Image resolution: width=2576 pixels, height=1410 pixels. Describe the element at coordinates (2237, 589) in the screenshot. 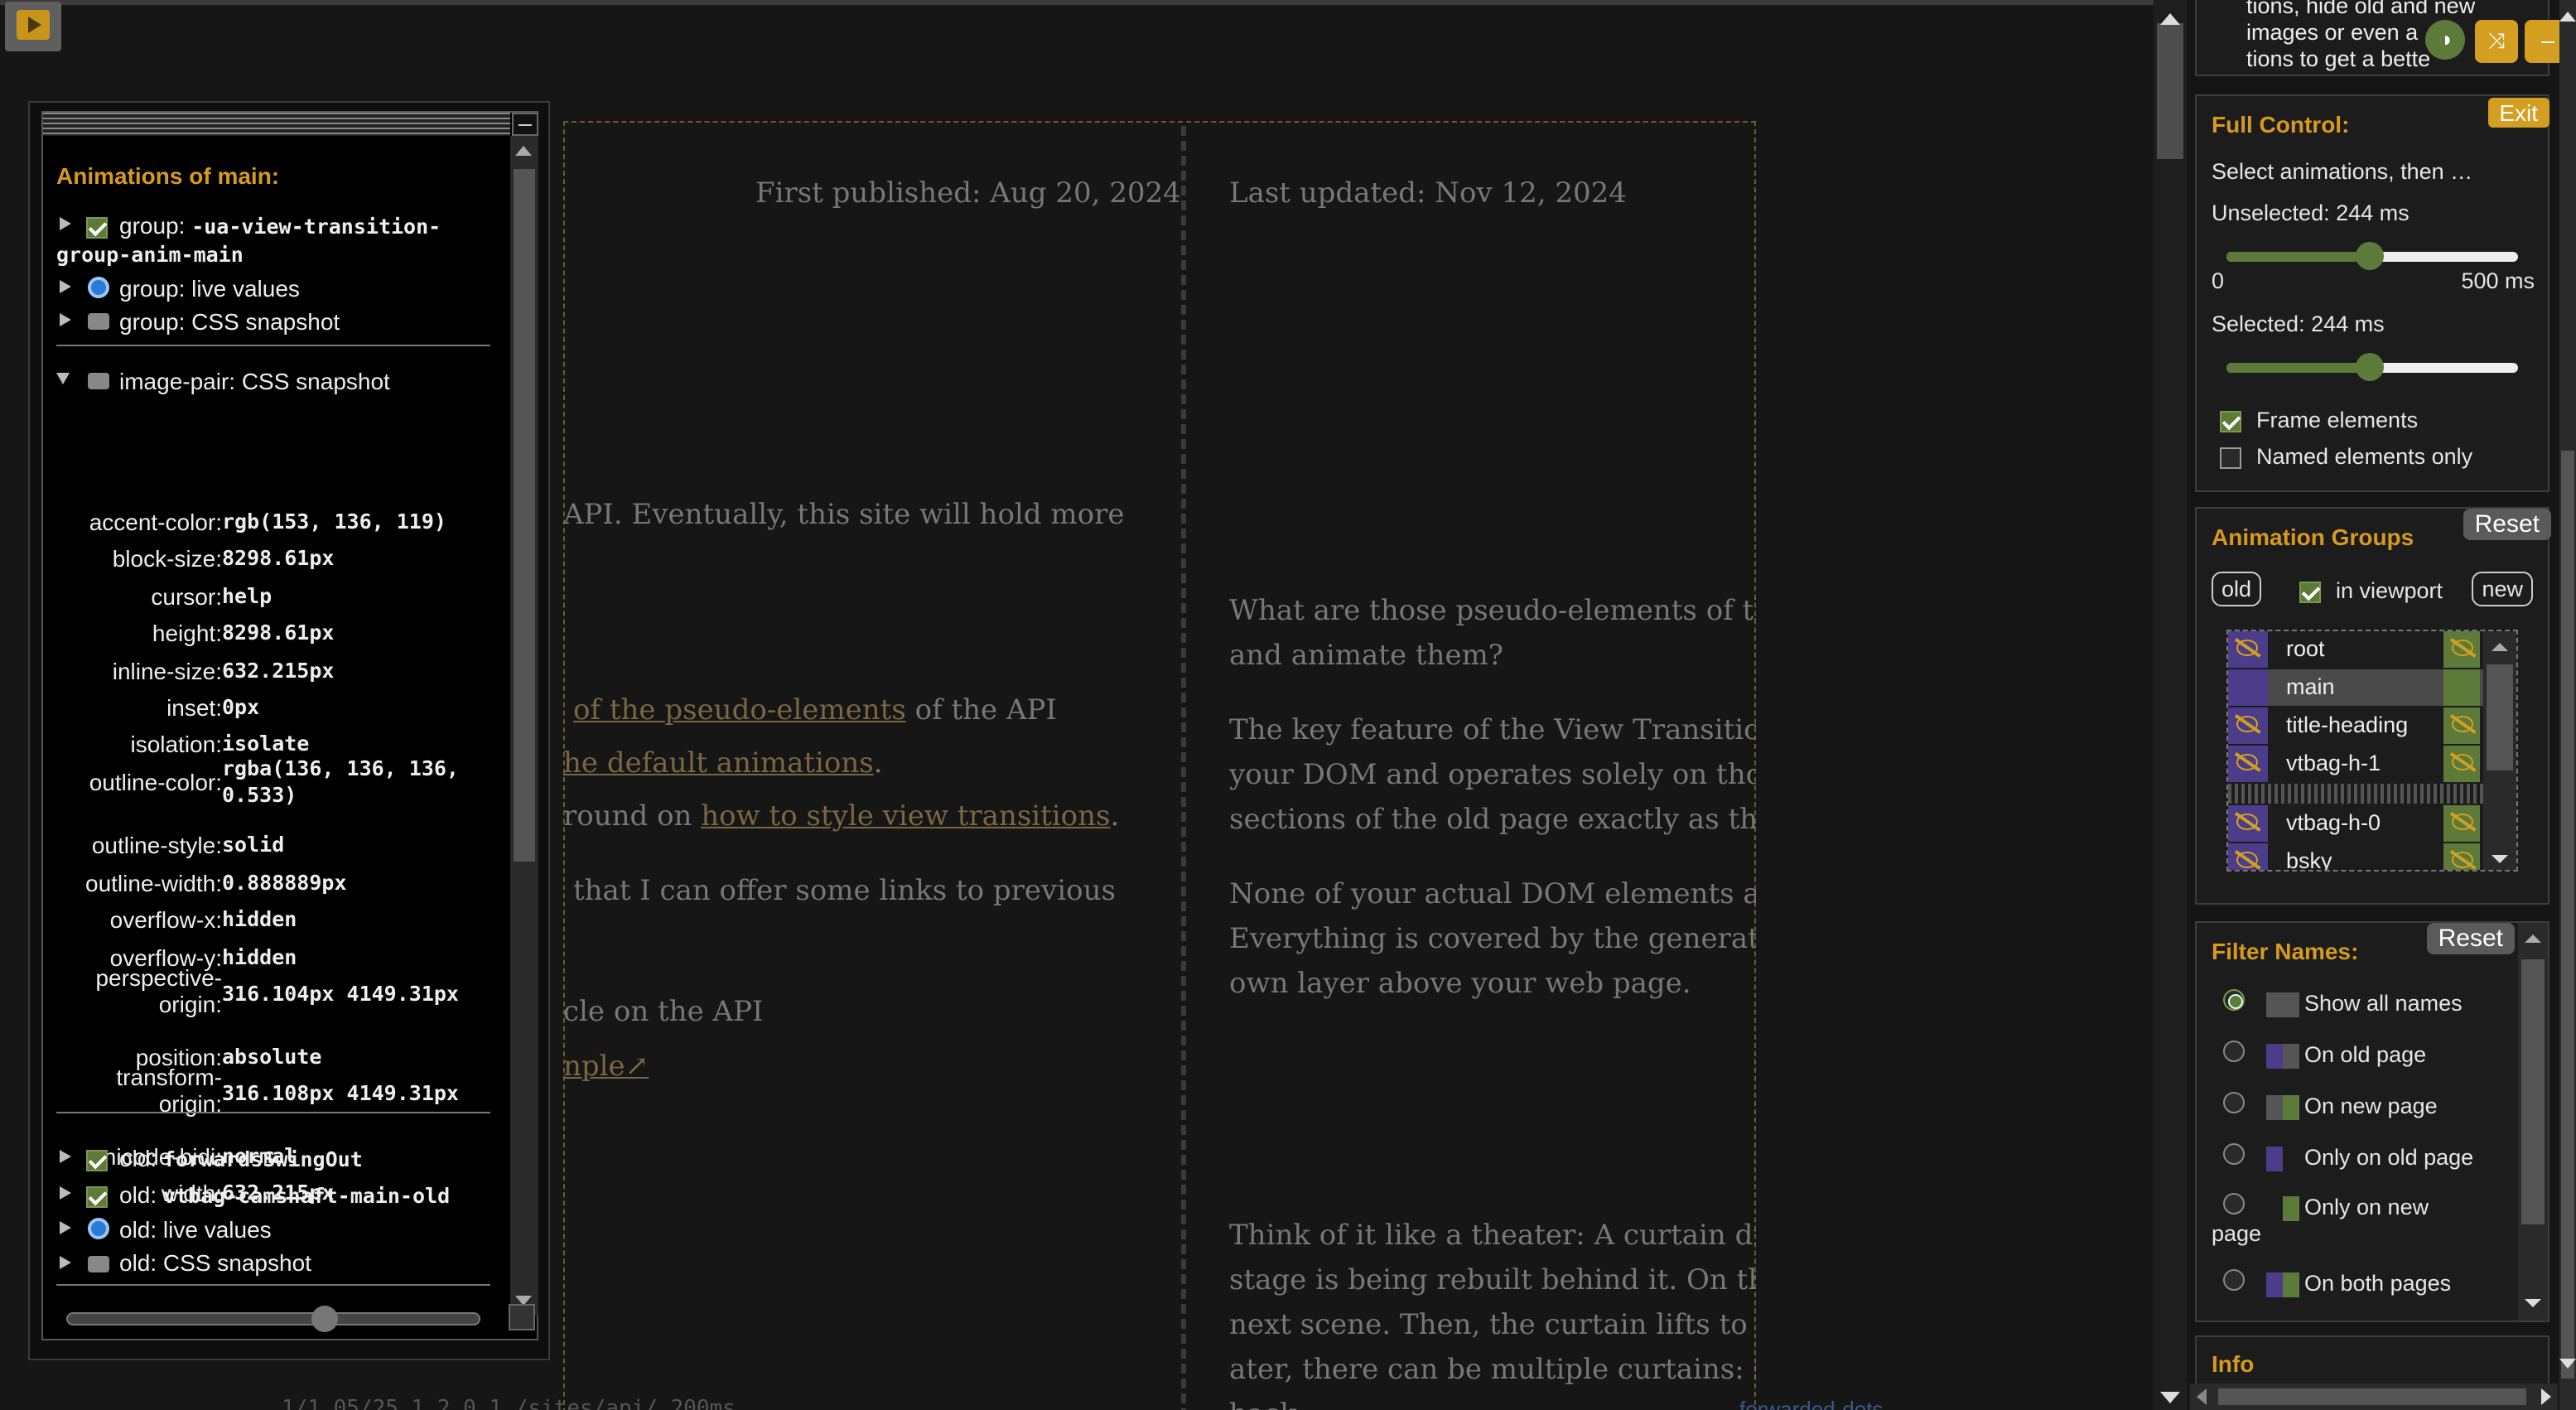

I see `old-button: old` at that location.